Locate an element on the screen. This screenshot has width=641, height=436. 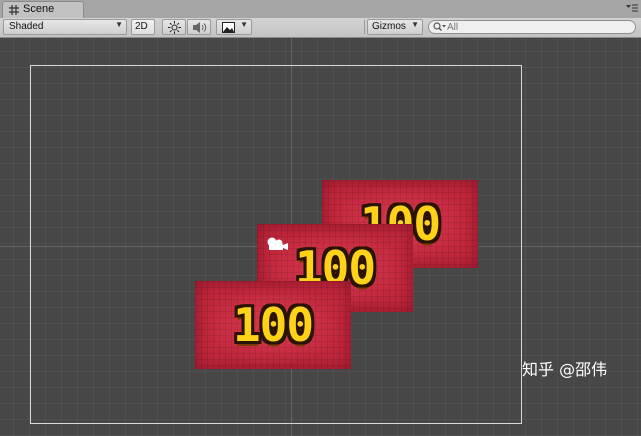
2d-toggle-button: 2D is located at coordinates (143, 27).